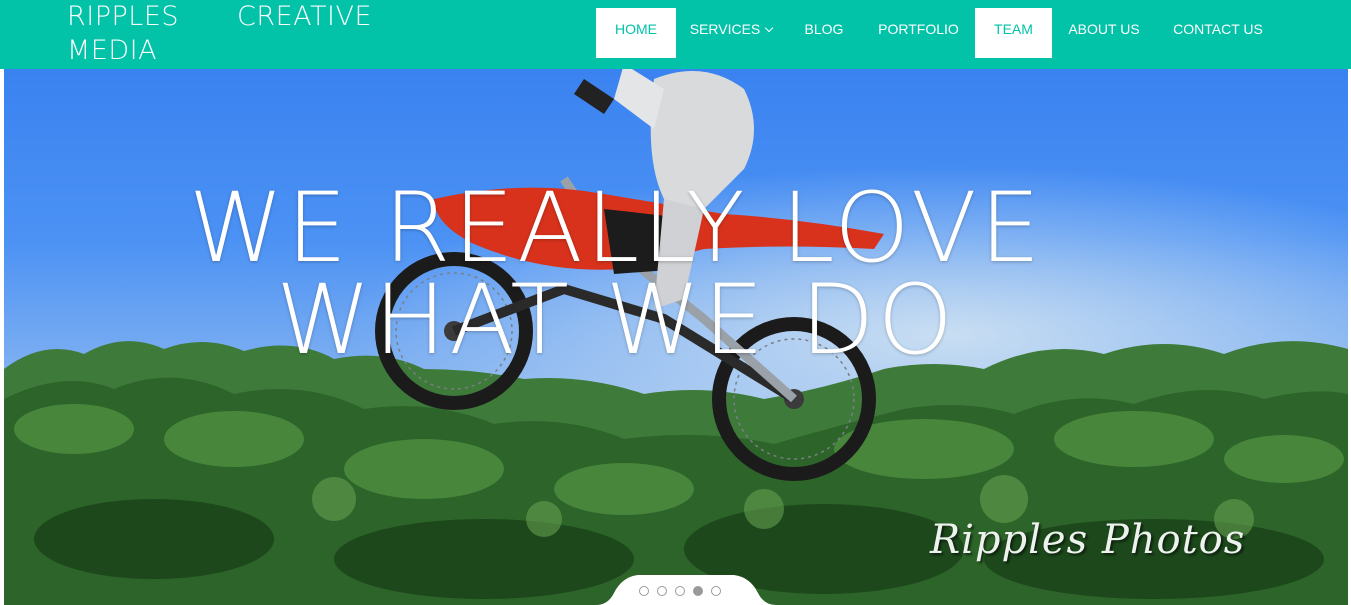 Image resolution: width=1351 pixels, height=605 pixels. I want to click on nav-item-contact-us: CONTACT US, so click(1218, 33).